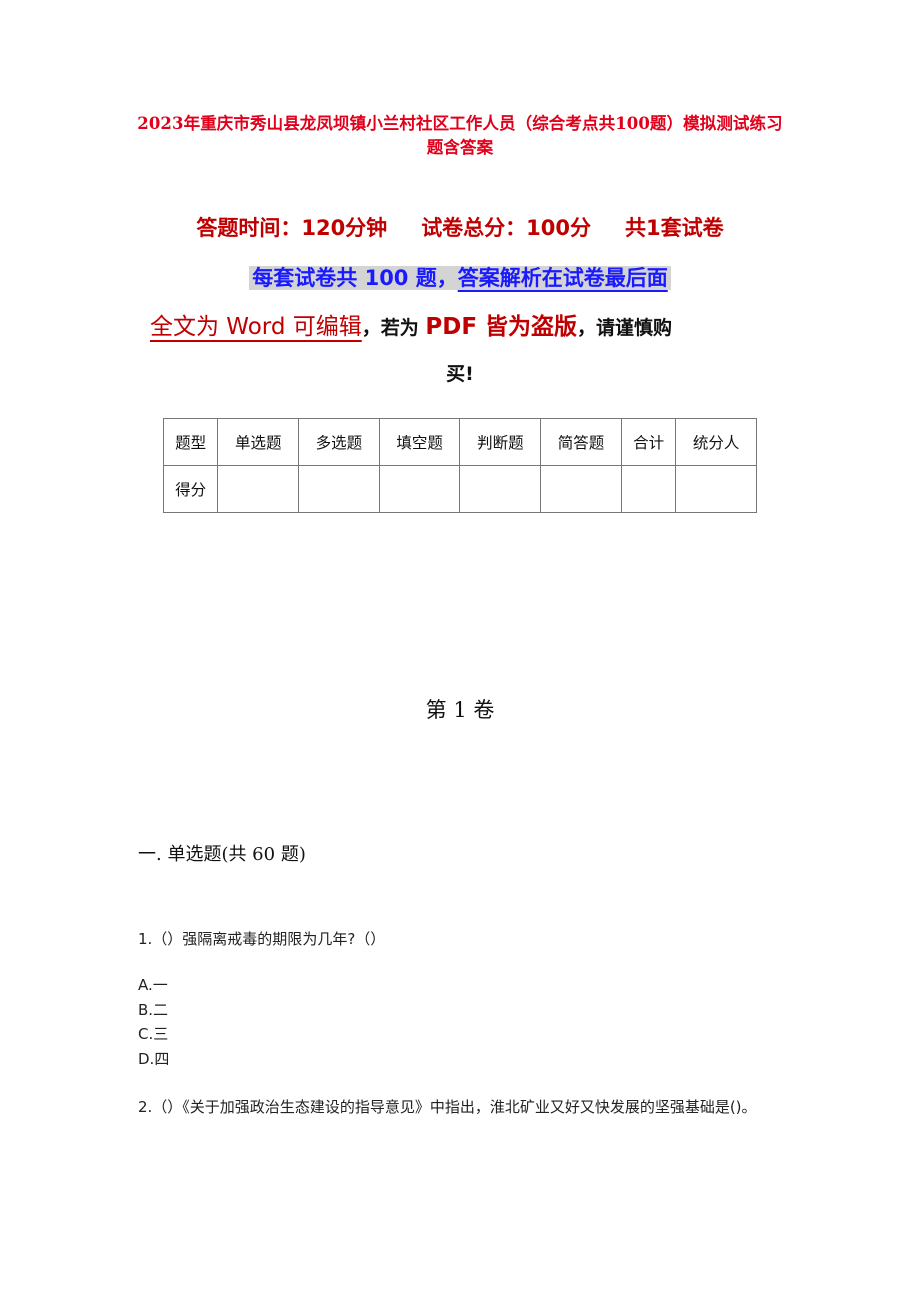 This screenshot has height=1302, width=920. I want to click on score-table-header-cell: 简答题, so click(581, 442).